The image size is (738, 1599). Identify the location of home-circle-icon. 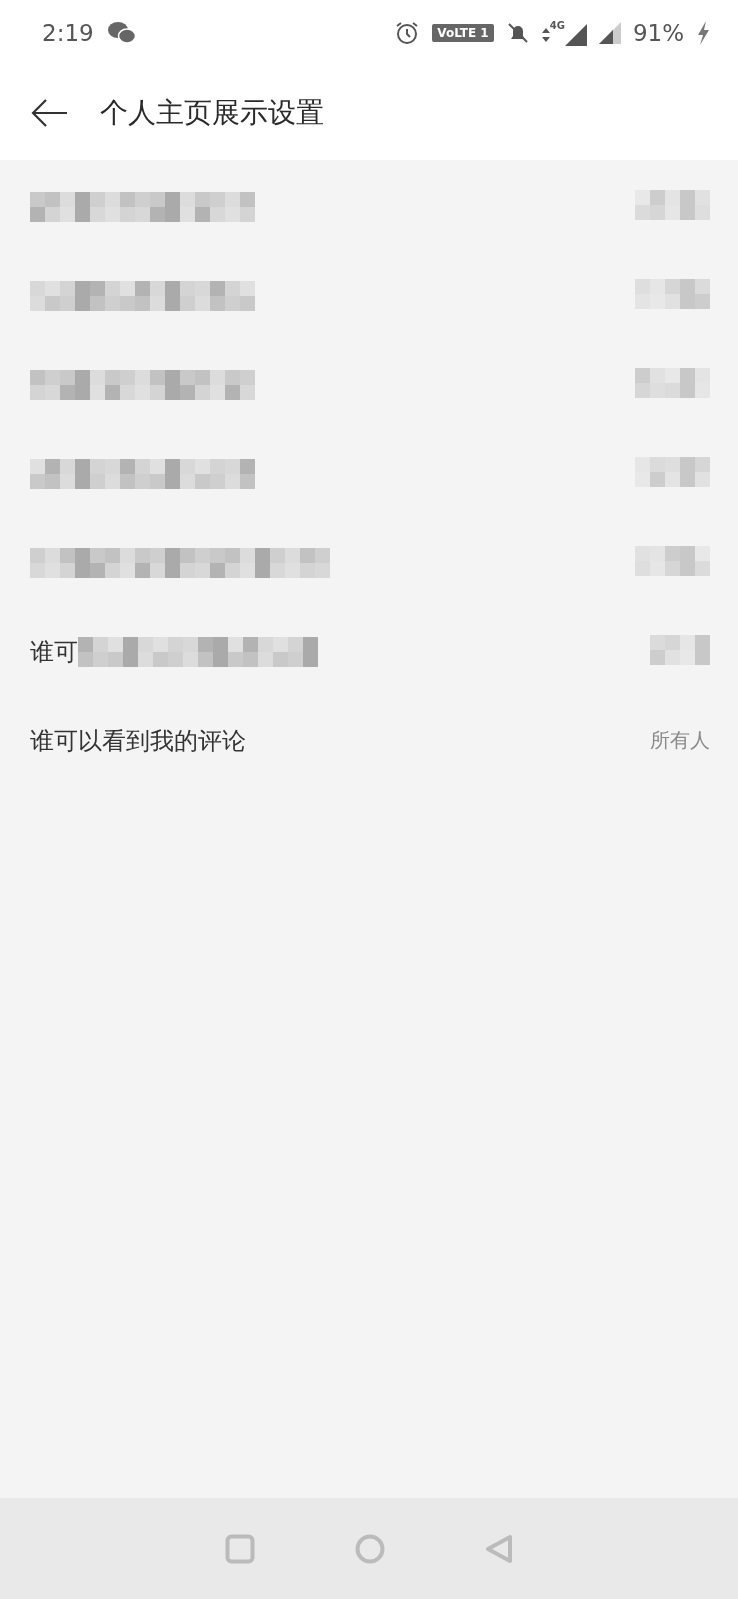
(370, 1548).